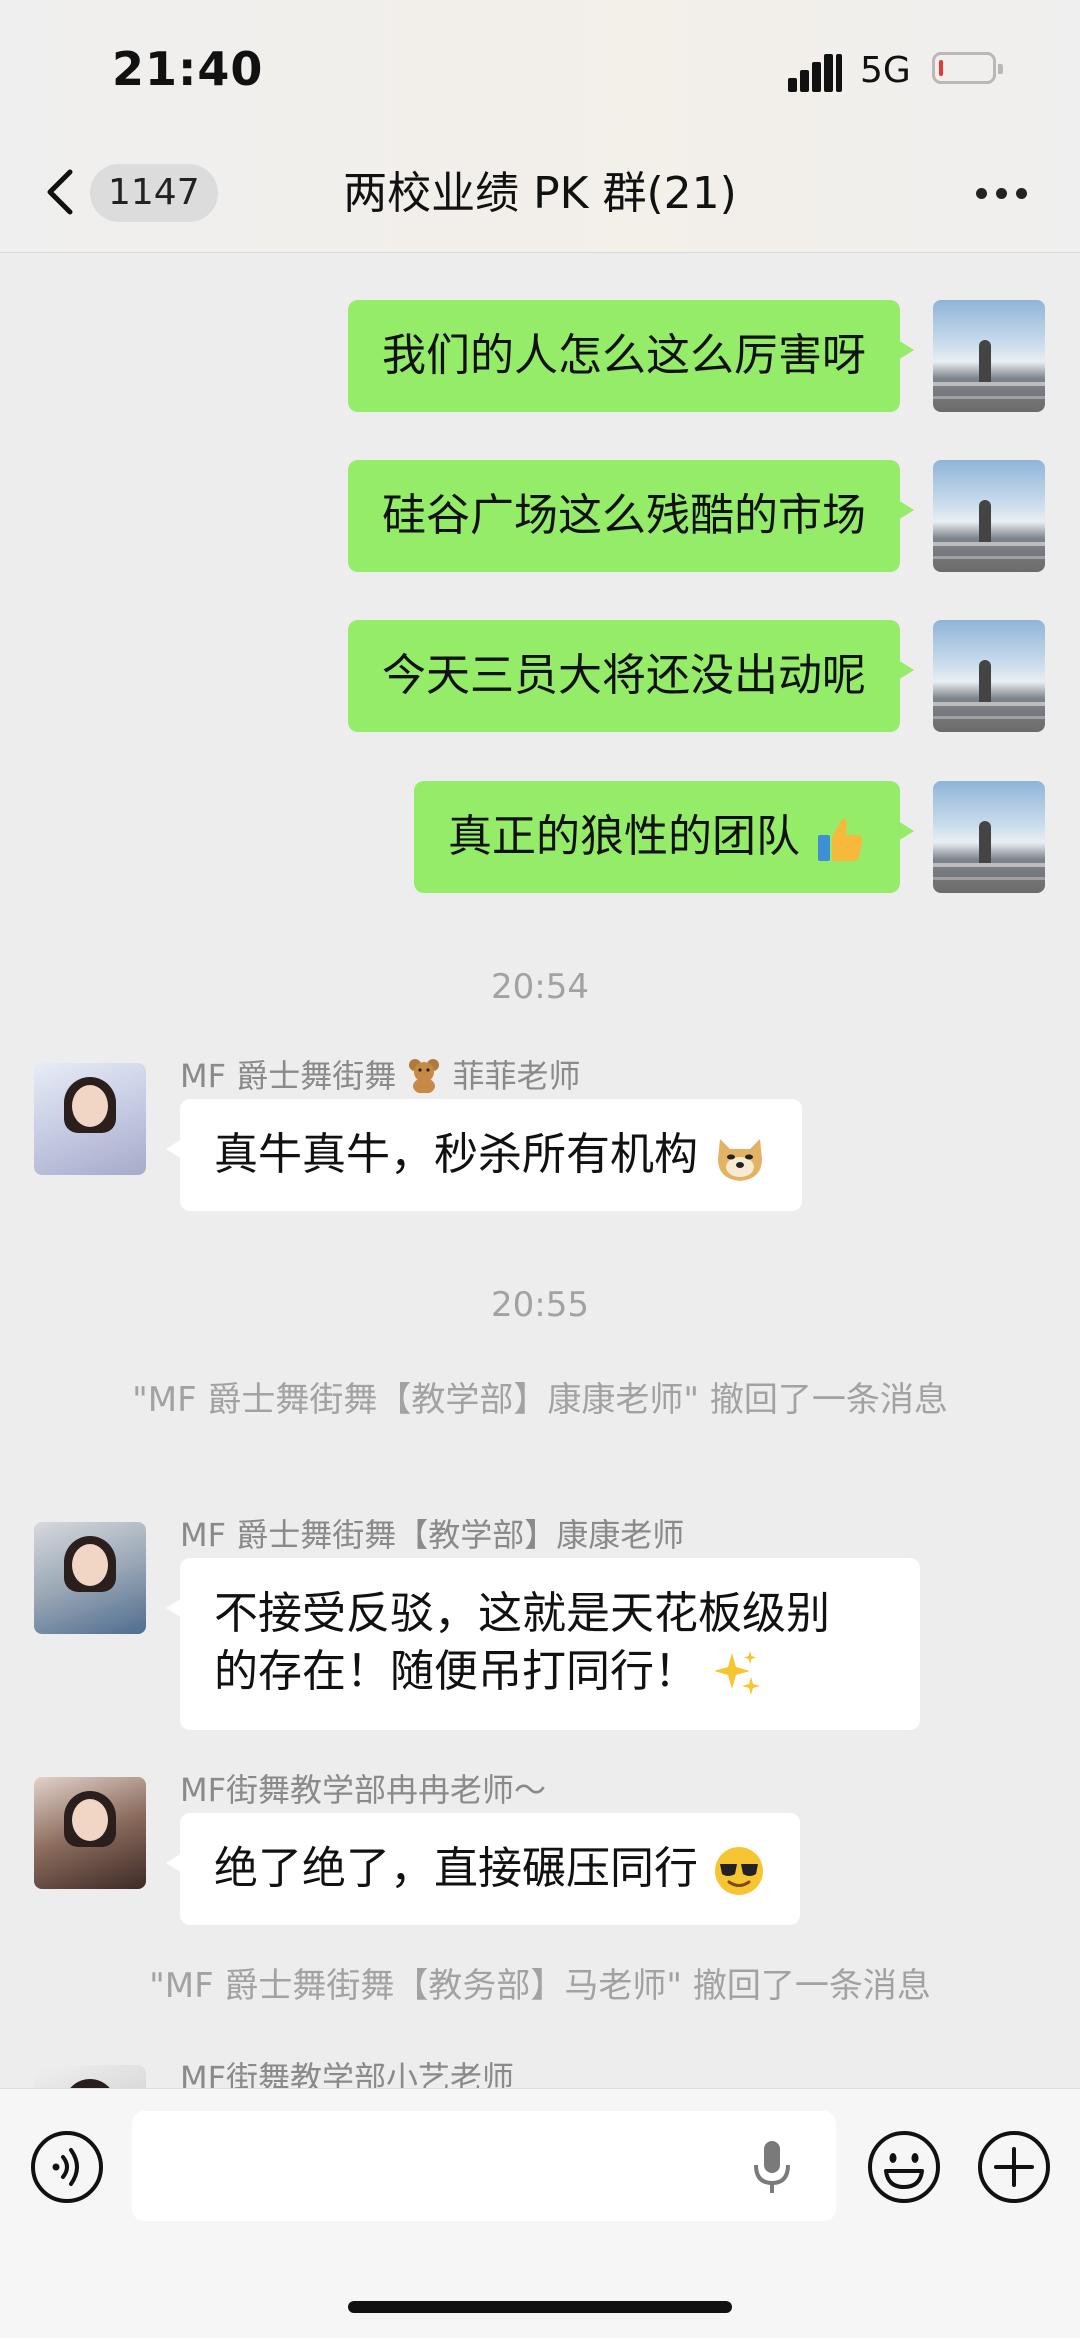  I want to click on message-text: 硅谷广场这么残酷的市场, so click(624, 515).